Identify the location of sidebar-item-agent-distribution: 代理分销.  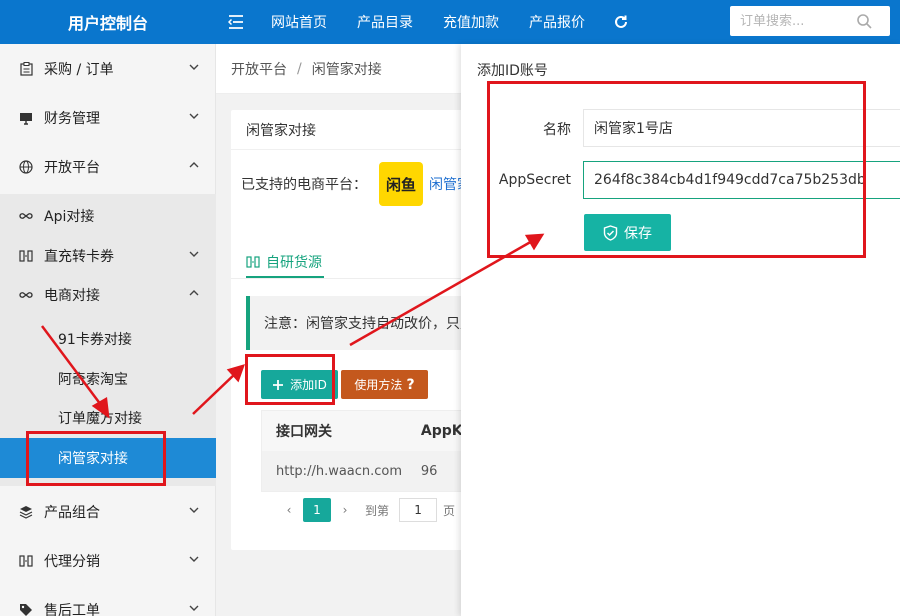
(108, 561).